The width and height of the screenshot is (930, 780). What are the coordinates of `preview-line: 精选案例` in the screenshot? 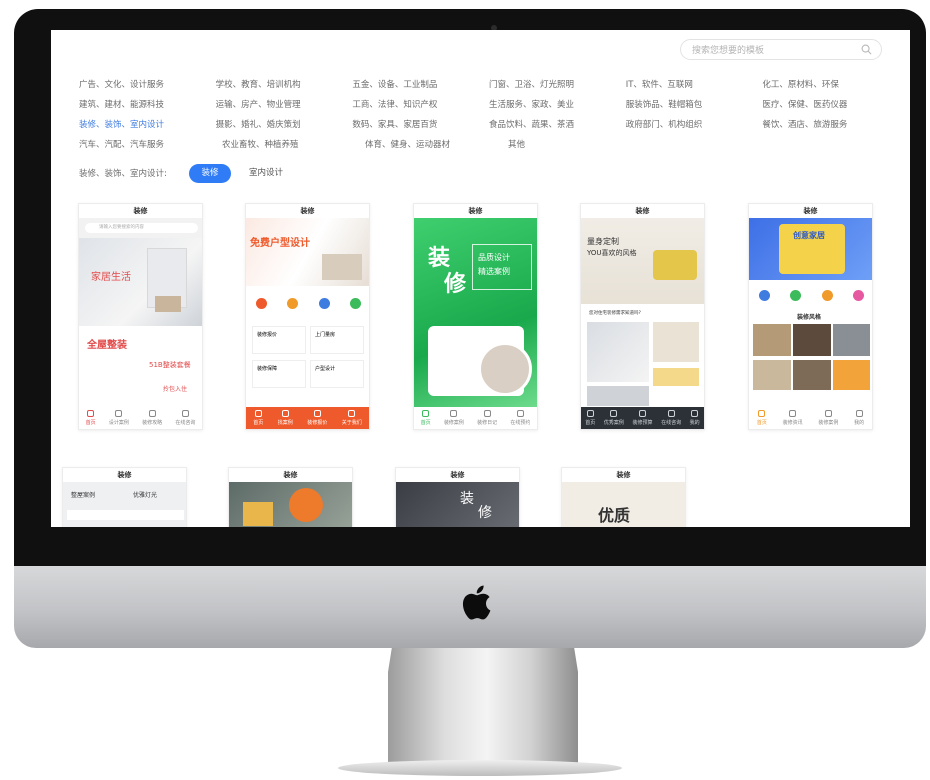 It's located at (494, 271).